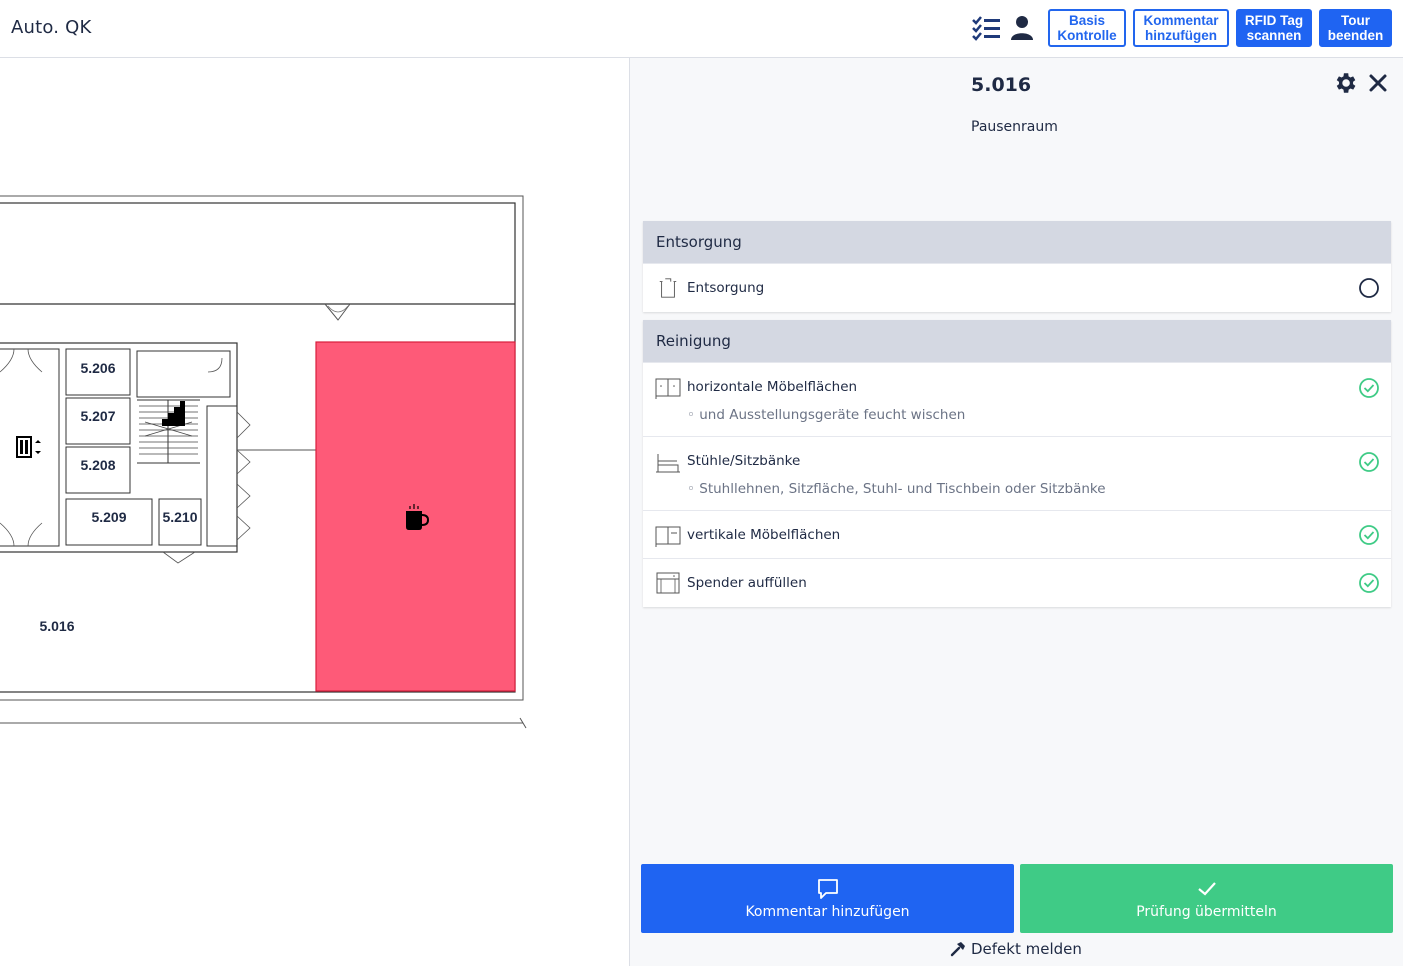 Image resolution: width=1403 pixels, height=966 pixels. Describe the element at coordinates (179, 517) in the screenshot. I see `room-label-5210: 5.210` at that location.